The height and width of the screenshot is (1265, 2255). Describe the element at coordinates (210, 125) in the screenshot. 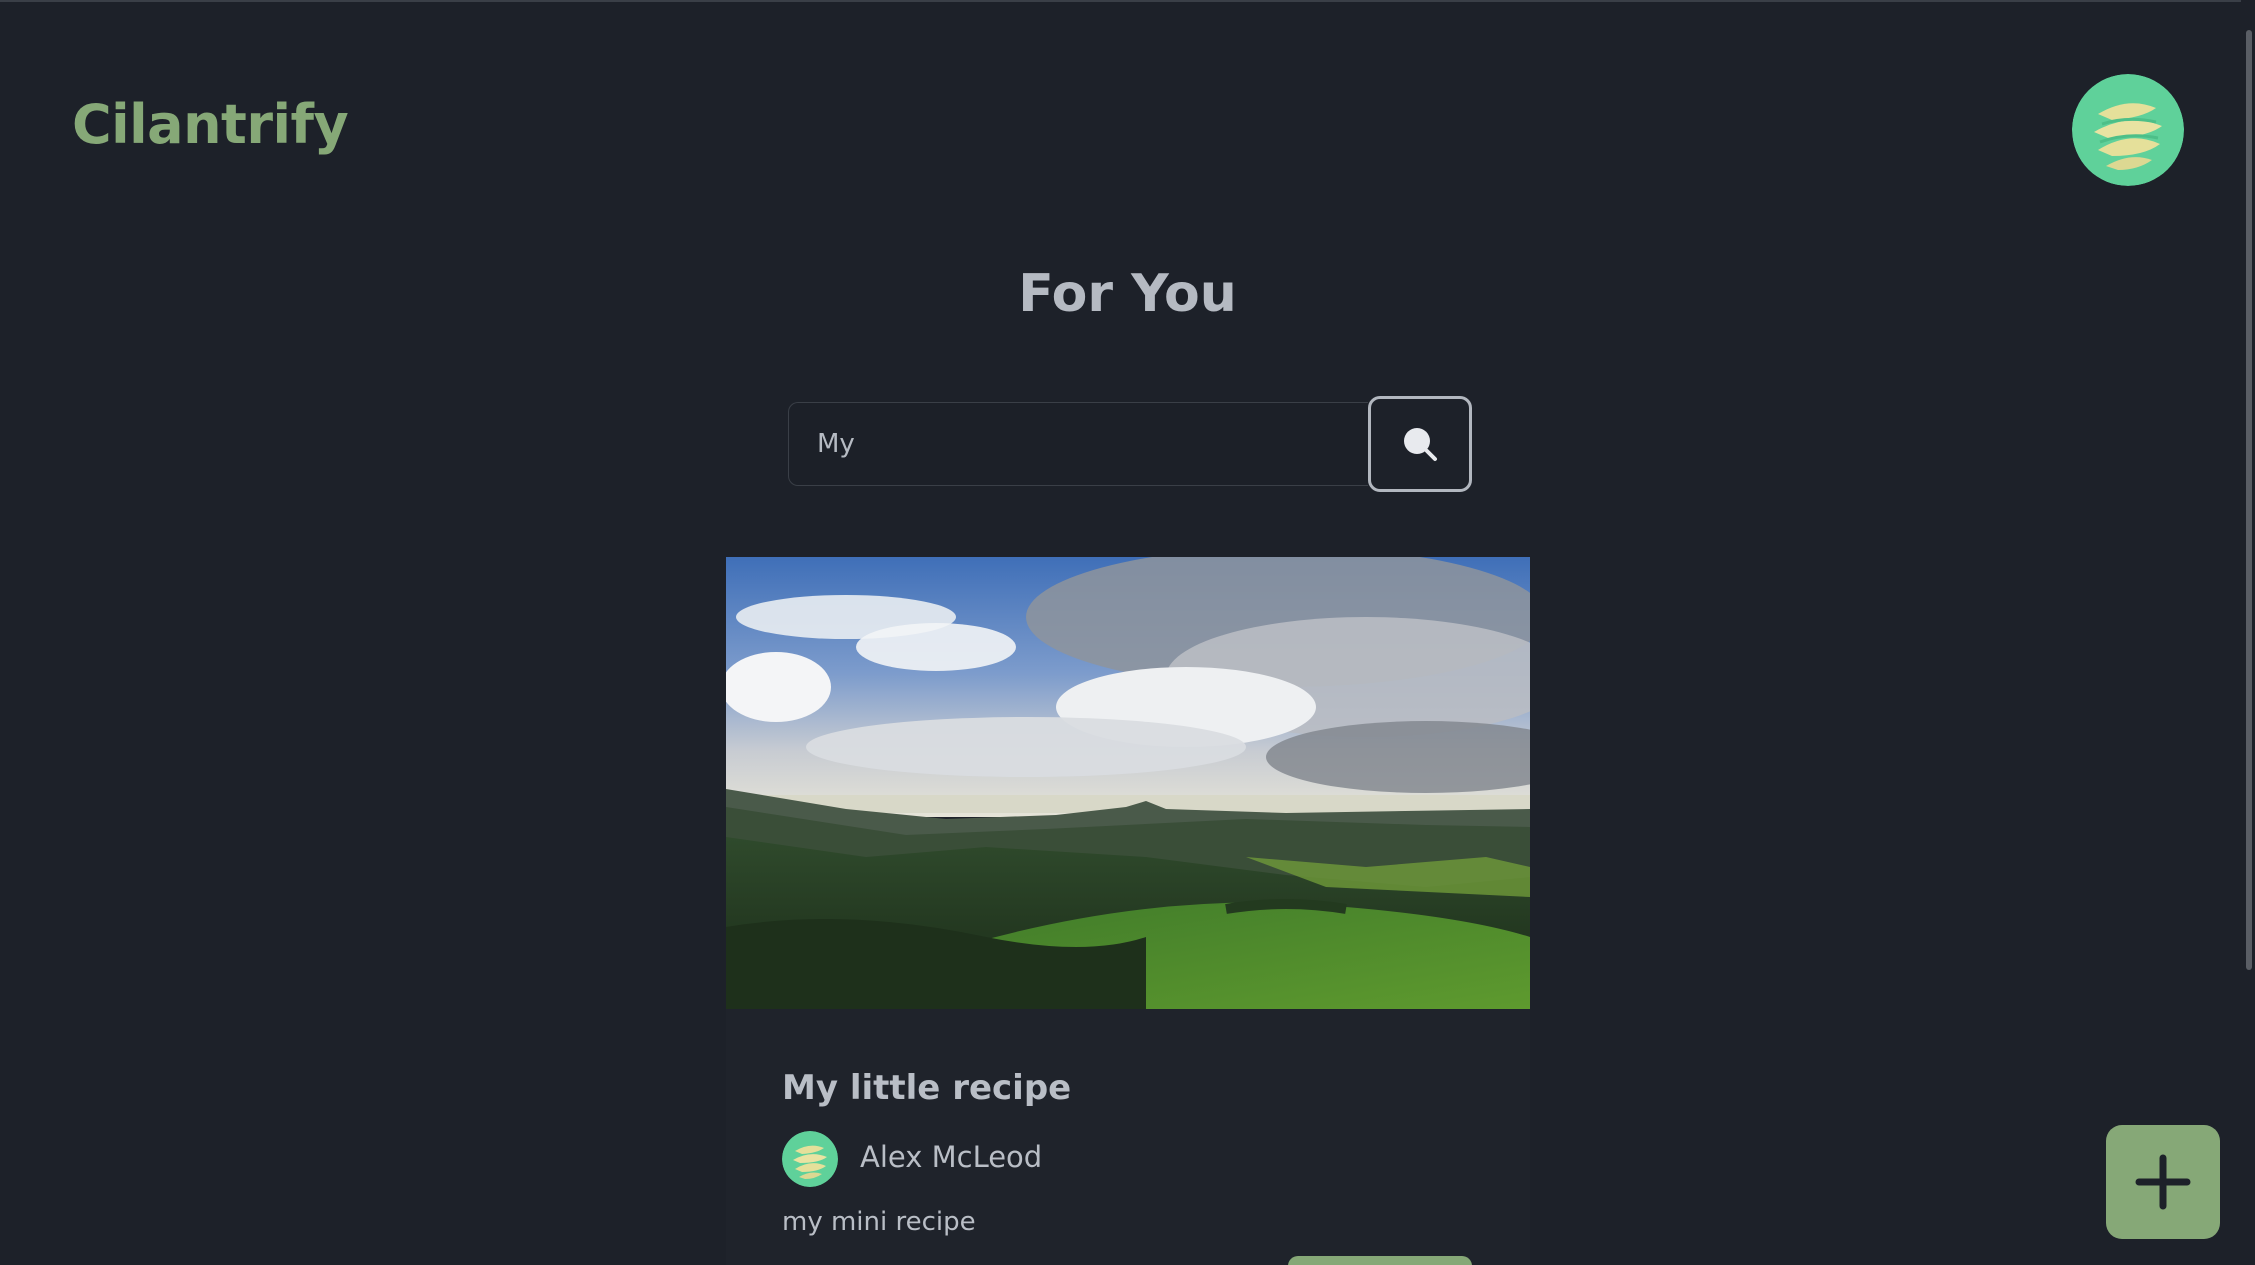

I see `app-logo: Cilantrify` at that location.